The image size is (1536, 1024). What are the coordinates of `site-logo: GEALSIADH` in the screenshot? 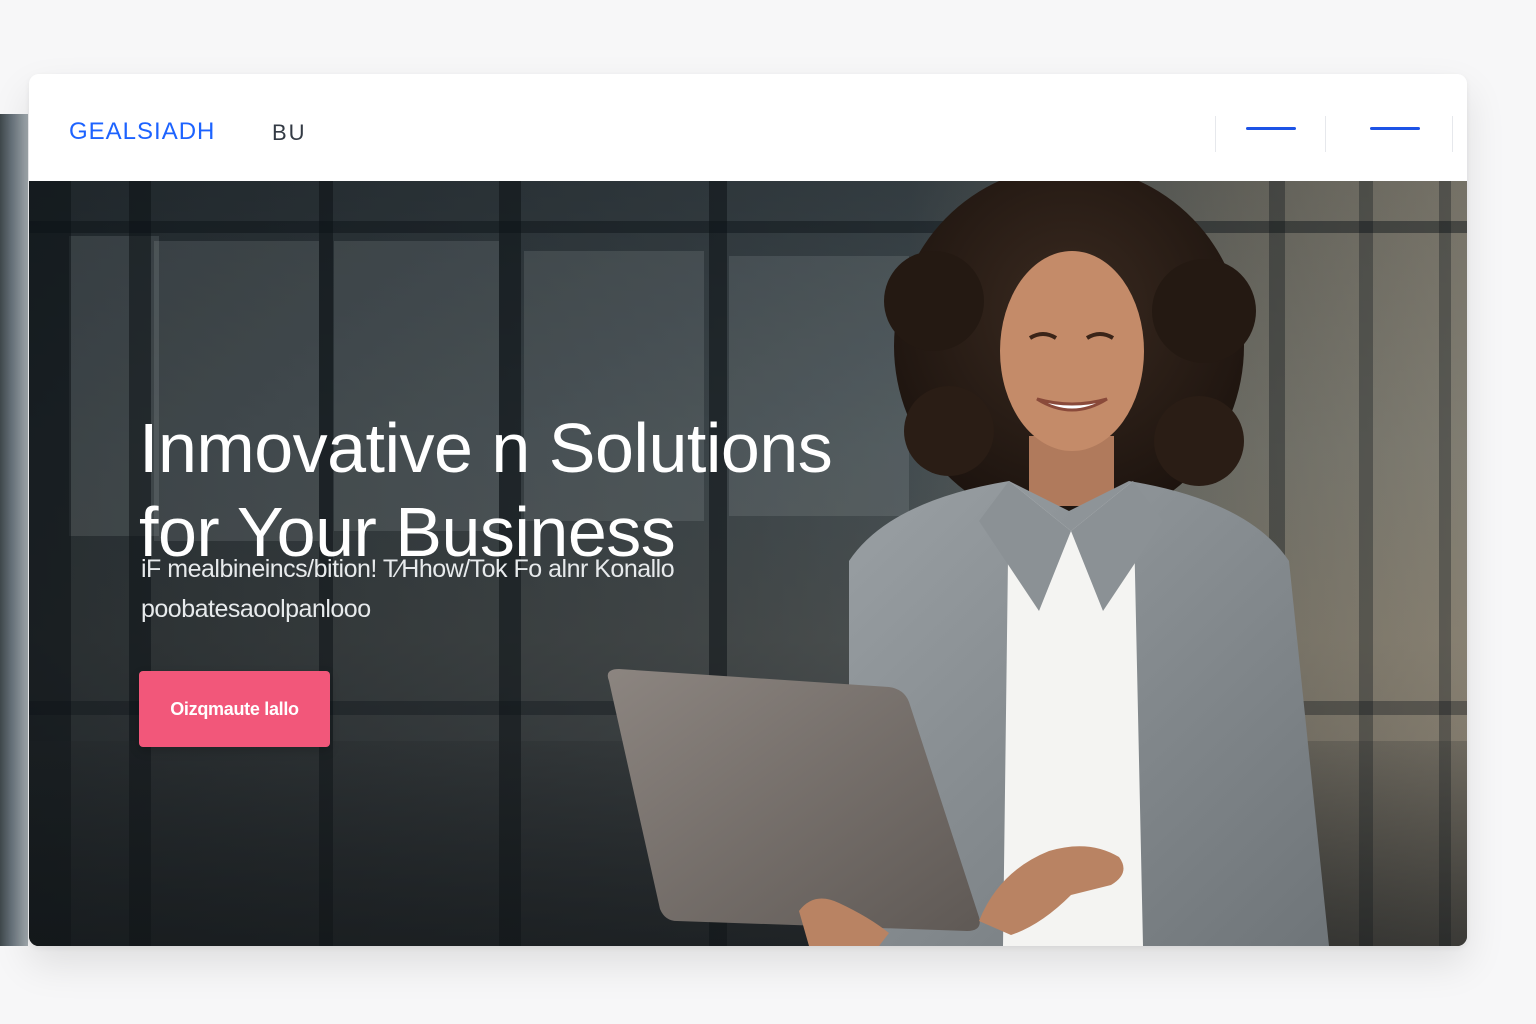 It's located at (142, 132).